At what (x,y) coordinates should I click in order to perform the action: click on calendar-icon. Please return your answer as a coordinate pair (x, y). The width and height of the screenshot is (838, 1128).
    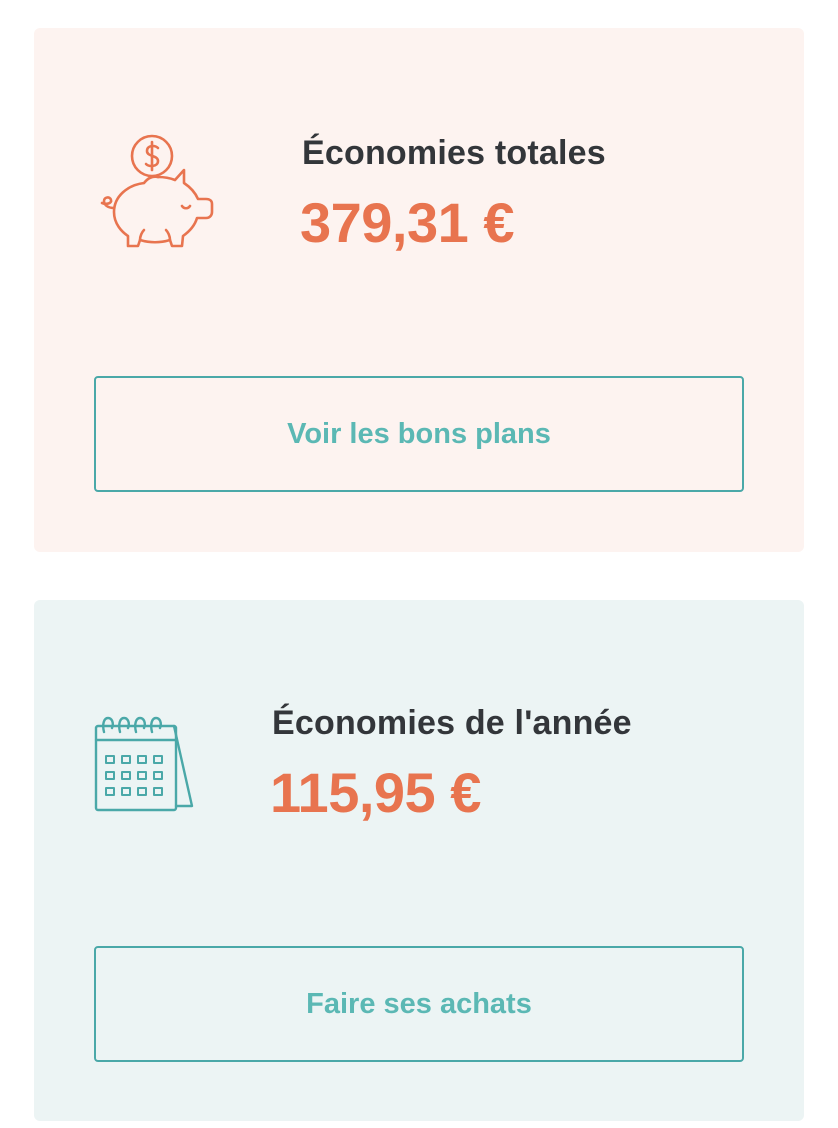
    Looking at the image, I should click on (144, 762).